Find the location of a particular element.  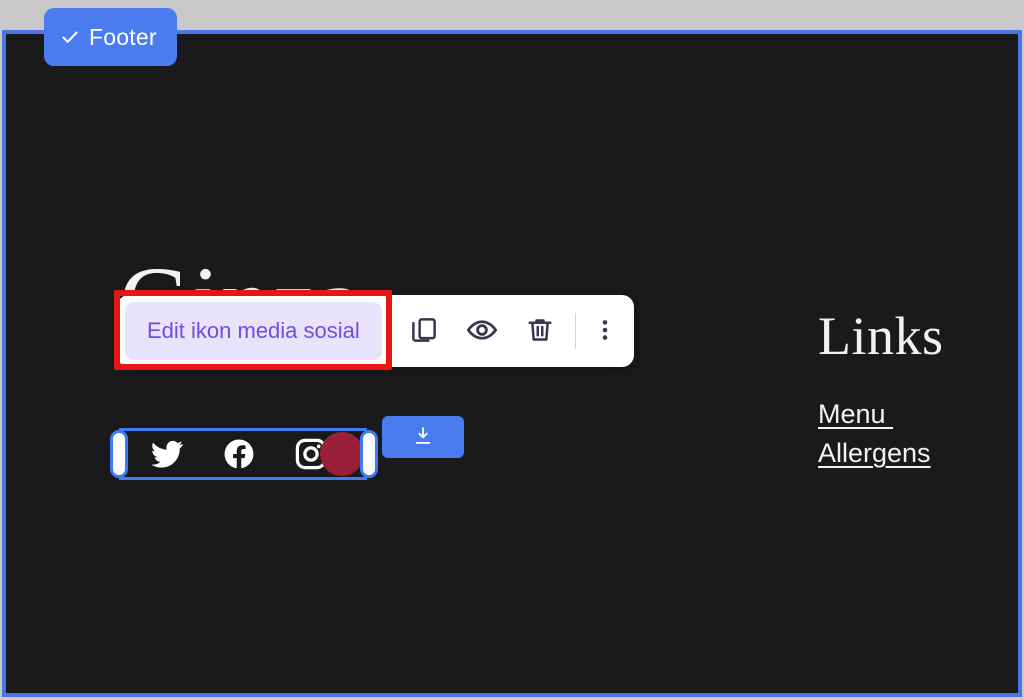

delete-button is located at coordinates (540, 331).